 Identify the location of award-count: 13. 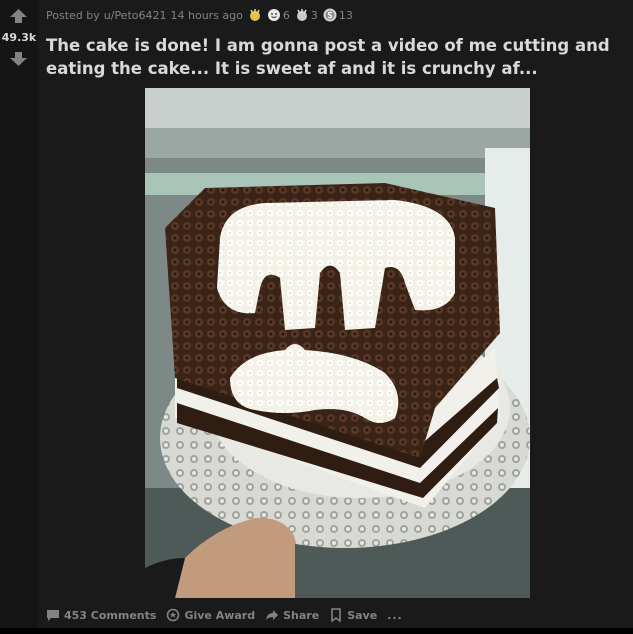
(345, 15).